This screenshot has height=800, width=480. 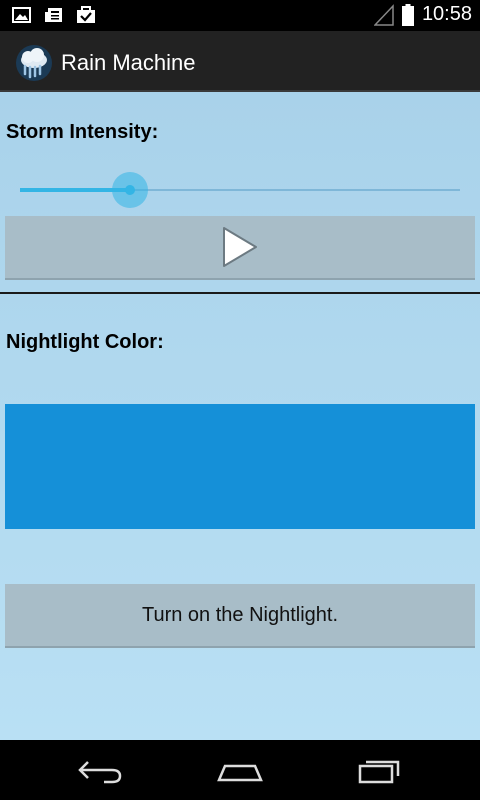 I want to click on rain-cloud-icon, so click(x=34, y=63).